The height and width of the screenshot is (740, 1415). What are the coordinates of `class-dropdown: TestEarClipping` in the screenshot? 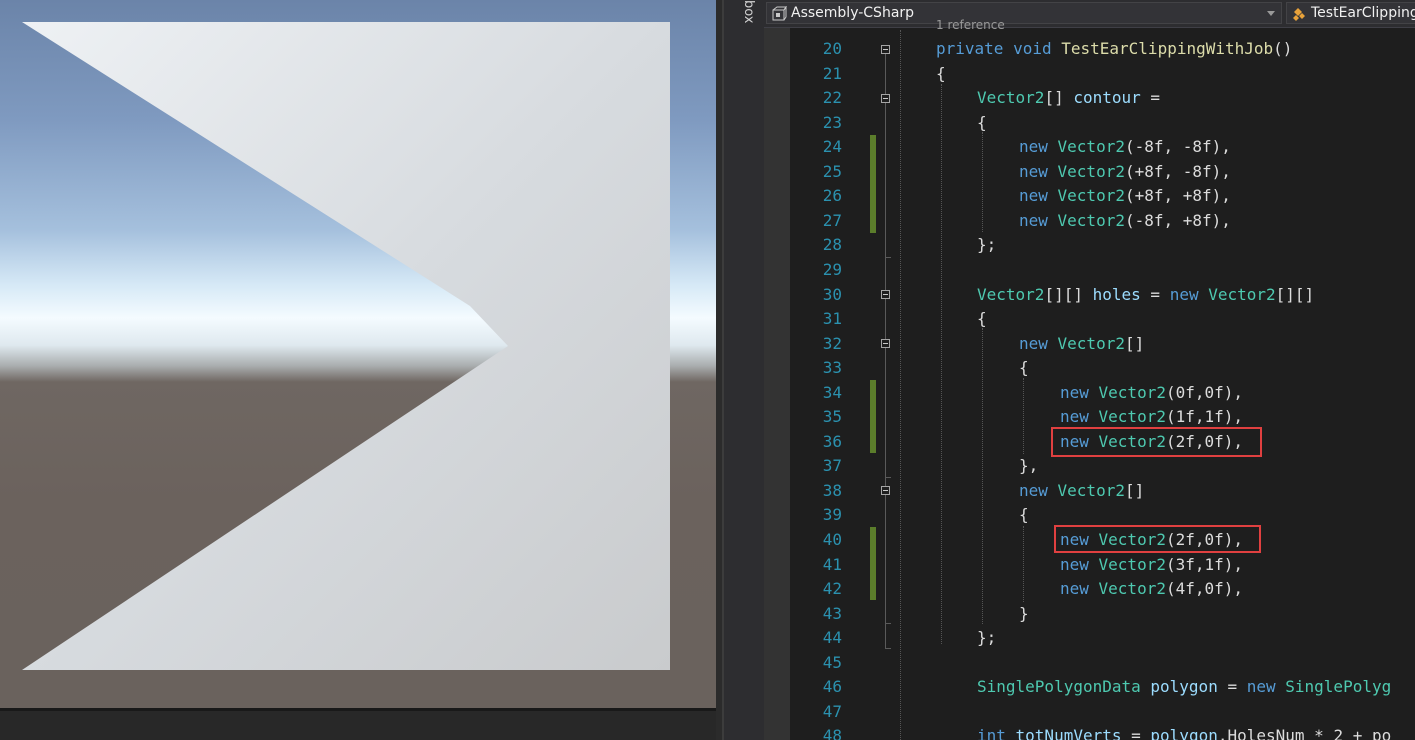 It's located at (1350, 13).